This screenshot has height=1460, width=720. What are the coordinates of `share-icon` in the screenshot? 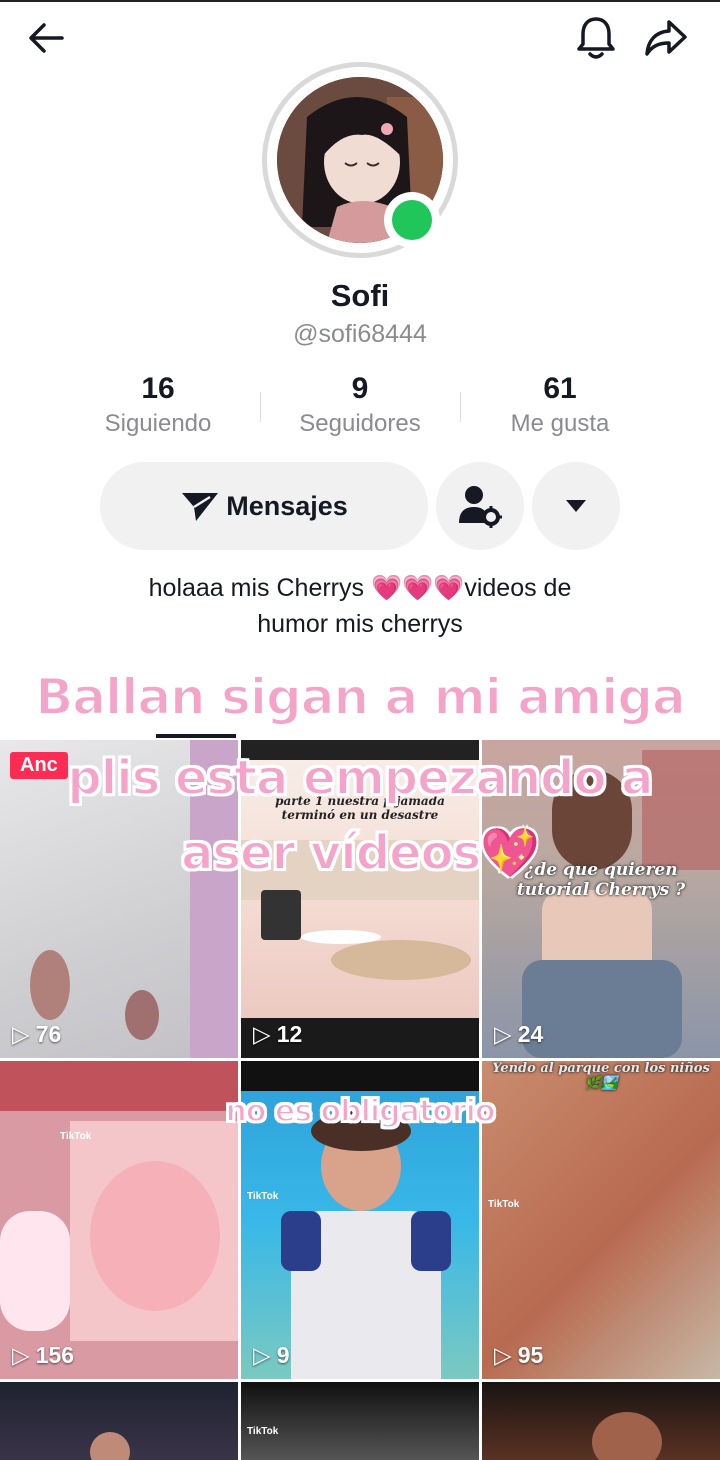 It's located at (666, 38).